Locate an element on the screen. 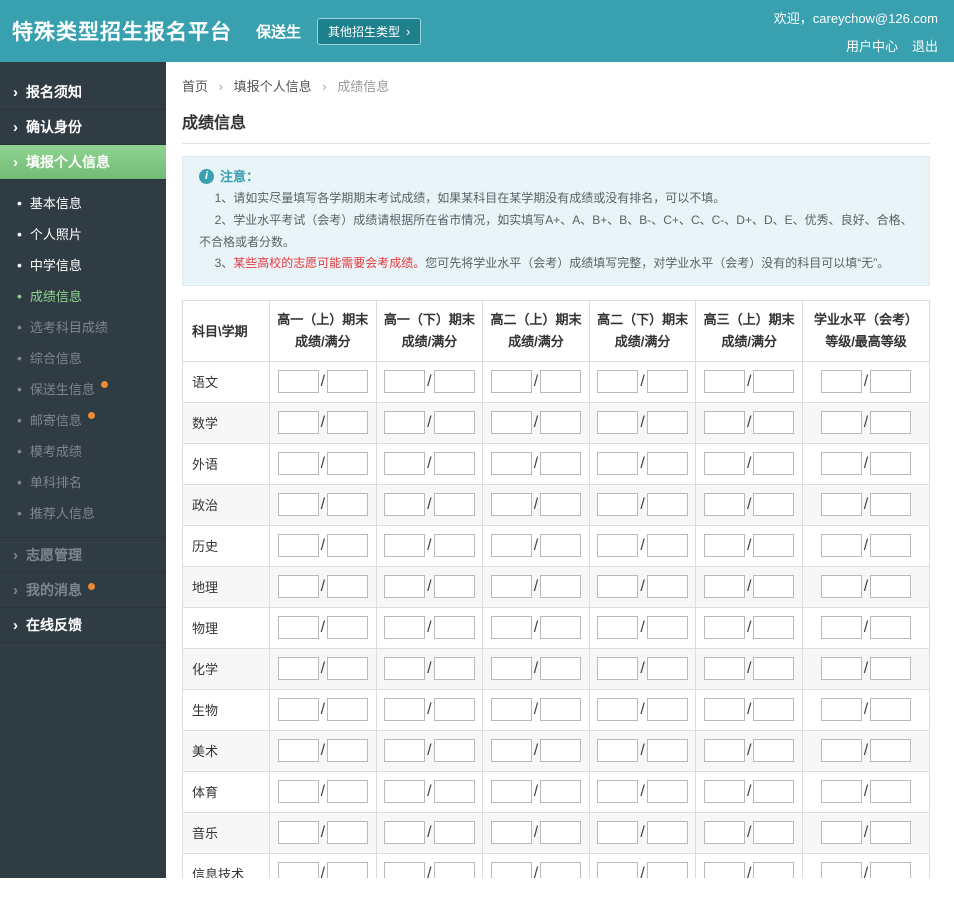  sidebar-item: › 确认身份 is located at coordinates (83, 127).